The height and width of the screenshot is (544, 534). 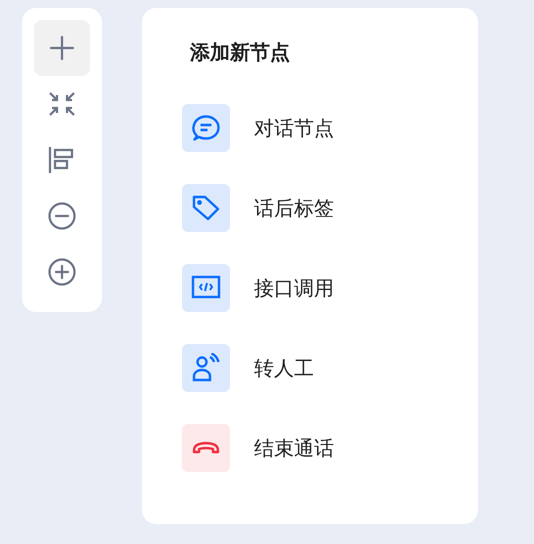 I want to click on node-type-label: 转人工, so click(x=284, y=368).